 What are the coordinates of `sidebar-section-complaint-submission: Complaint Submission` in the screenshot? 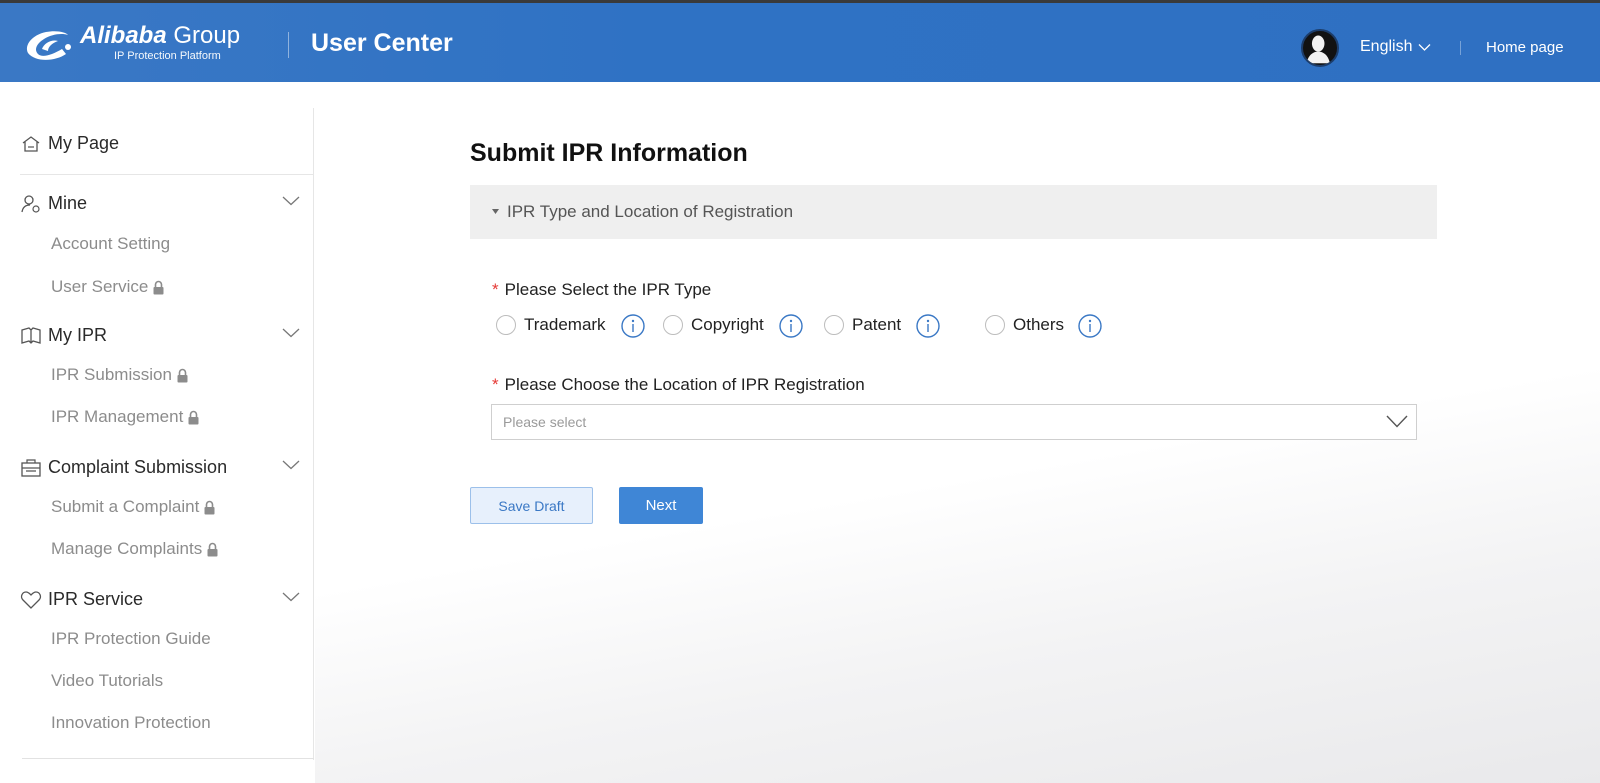 It's located at (123, 467).